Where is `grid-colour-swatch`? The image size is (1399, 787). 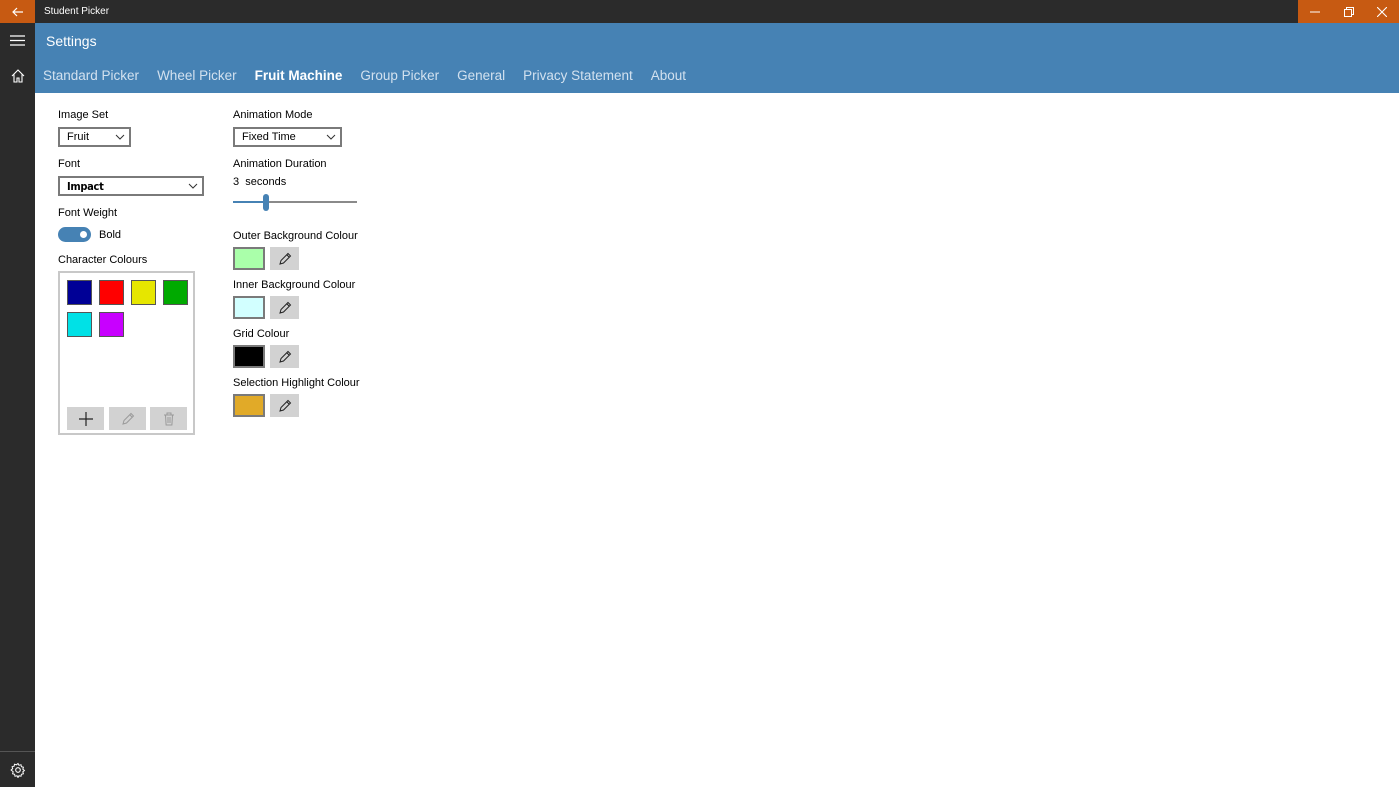
grid-colour-swatch is located at coordinates (249, 356).